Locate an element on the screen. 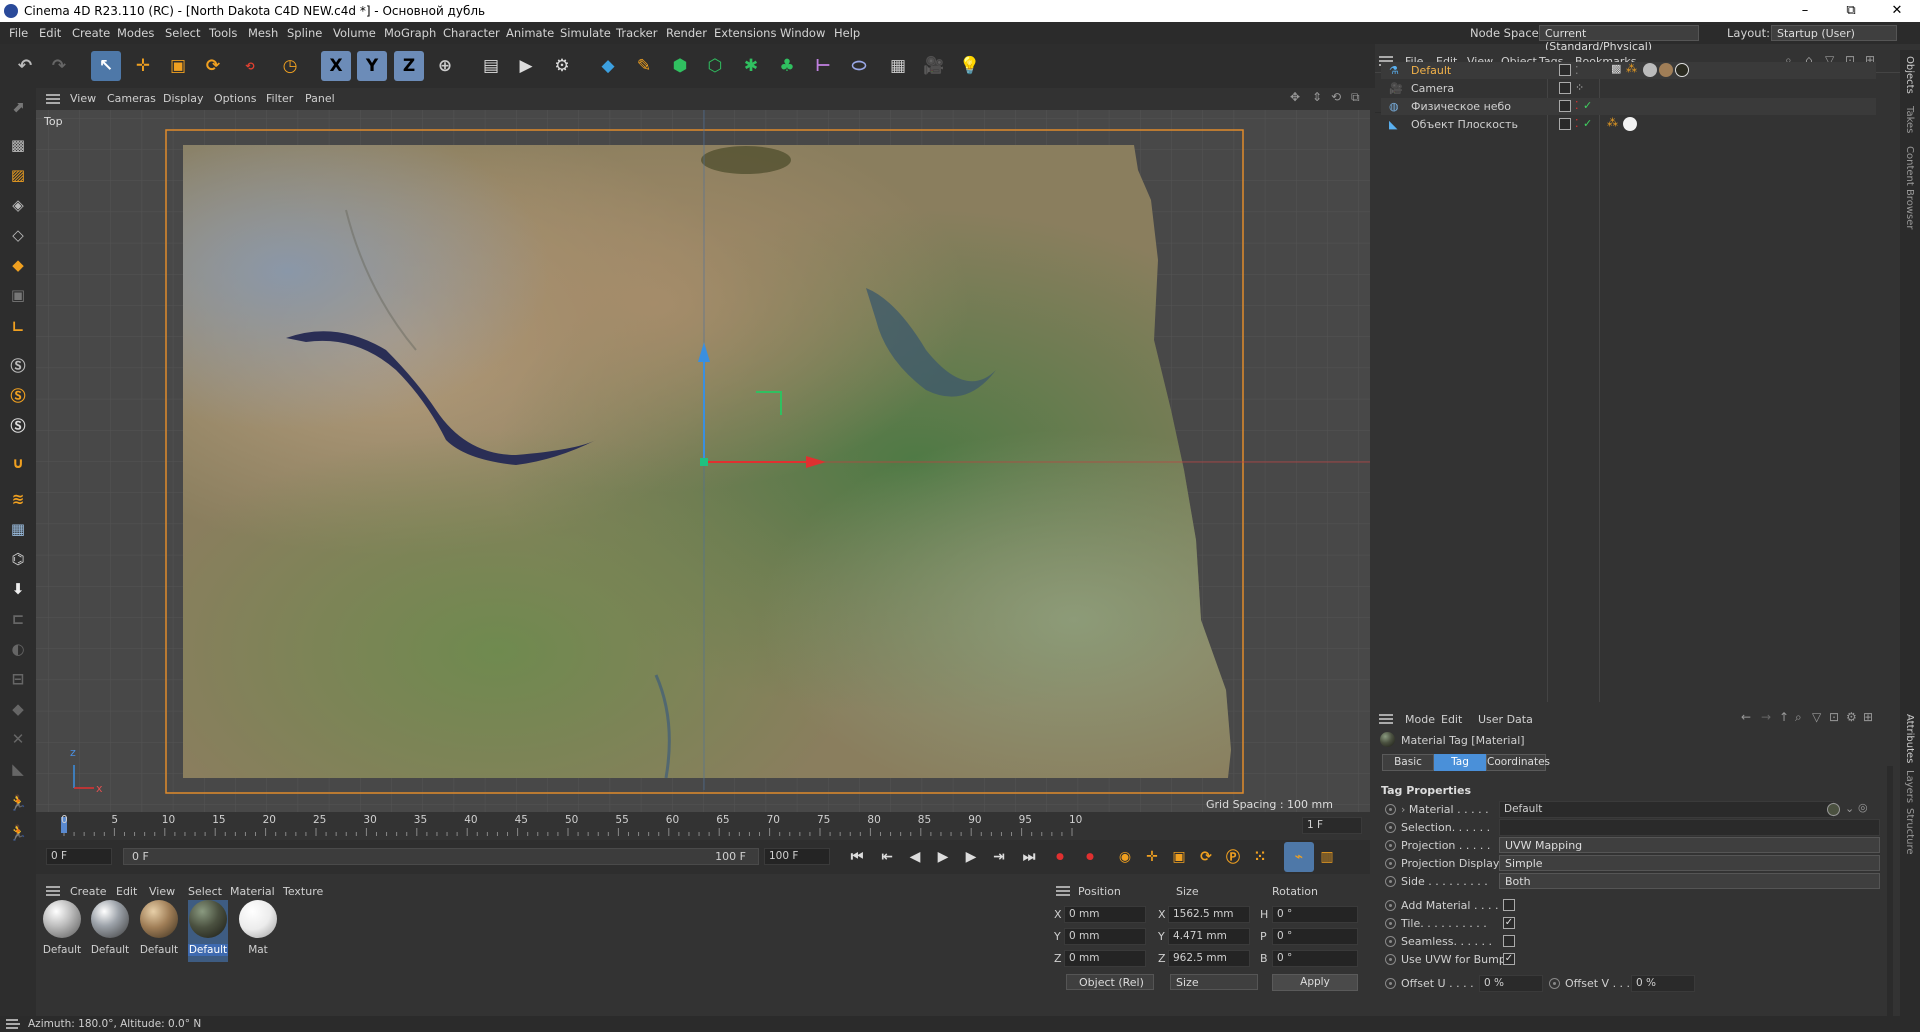  size-y-field: 4.471 mm is located at coordinates (1209, 936).